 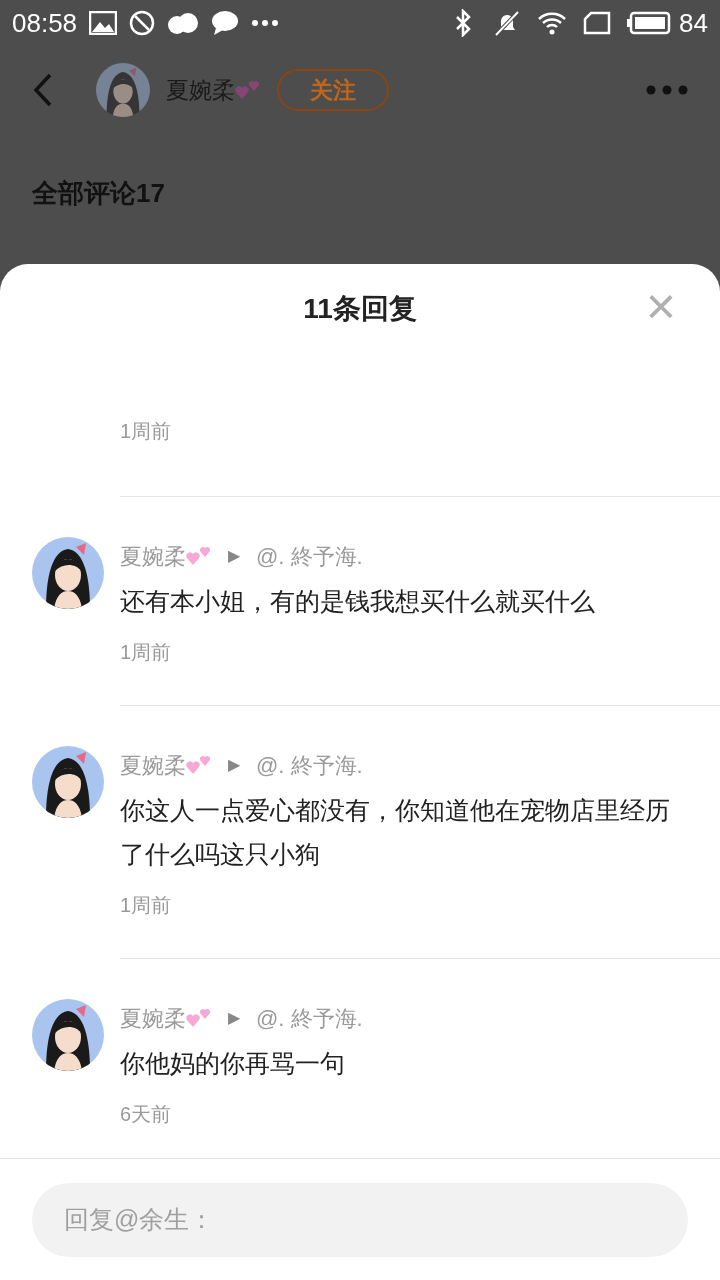 I want to click on sim-icon, so click(x=597, y=23).